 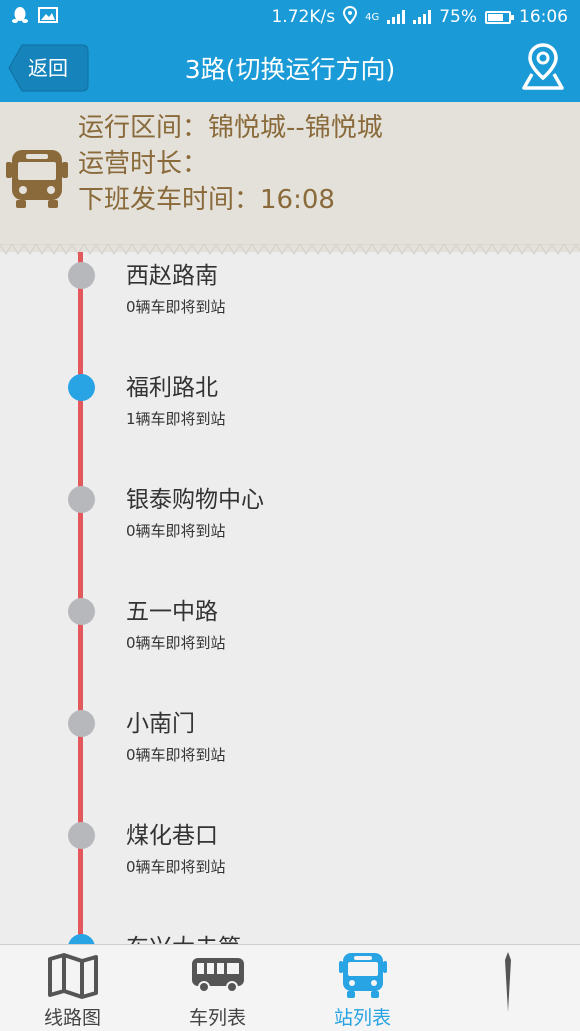 I want to click on scroll-handle, so click(x=508, y=982).